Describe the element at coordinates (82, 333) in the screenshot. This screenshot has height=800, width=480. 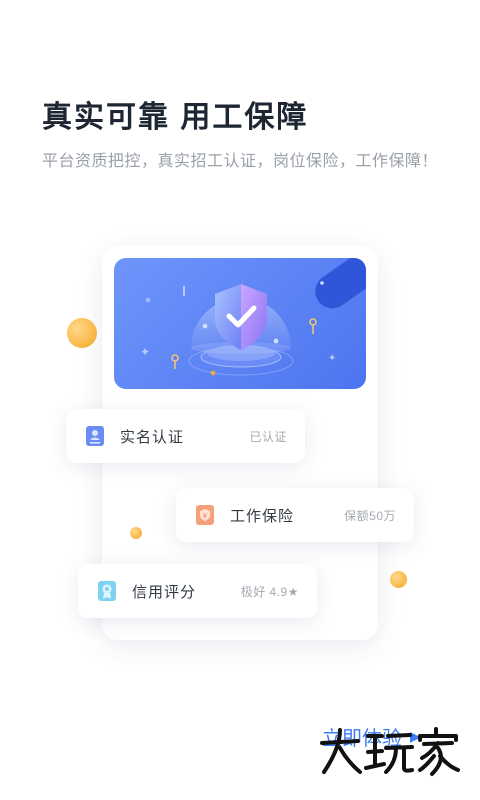
I see `decor-ball-left` at that location.